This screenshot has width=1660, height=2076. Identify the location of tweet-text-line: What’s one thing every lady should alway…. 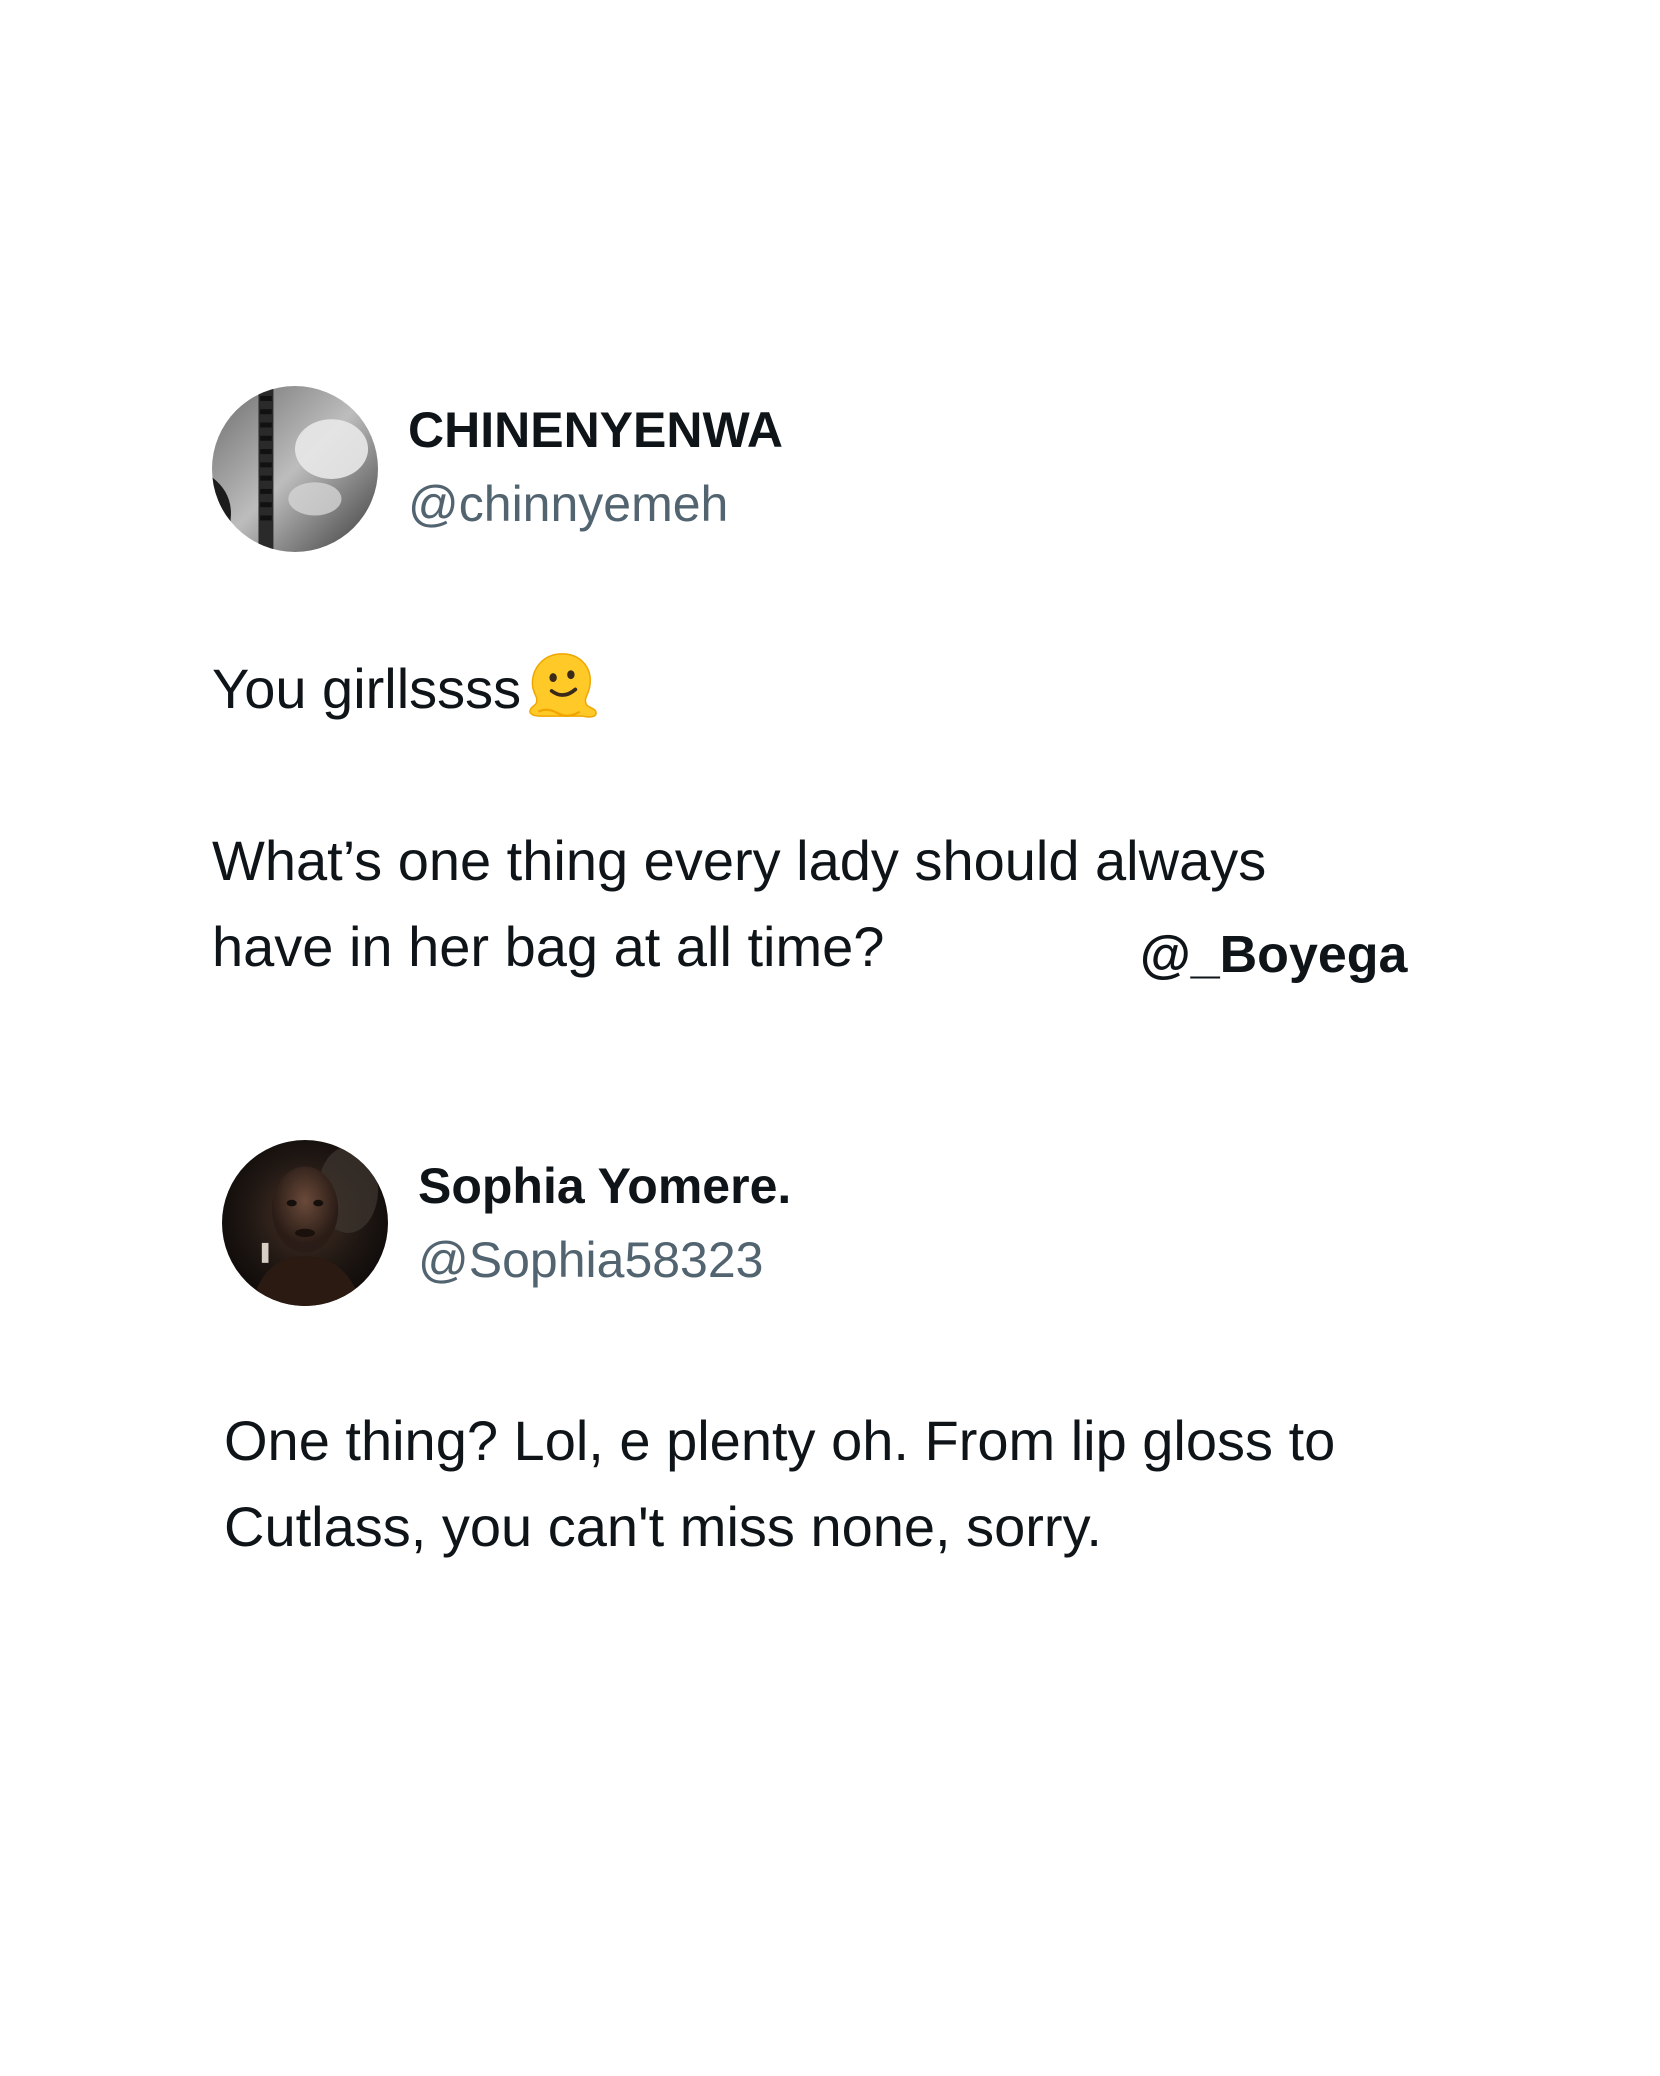
(739, 860).